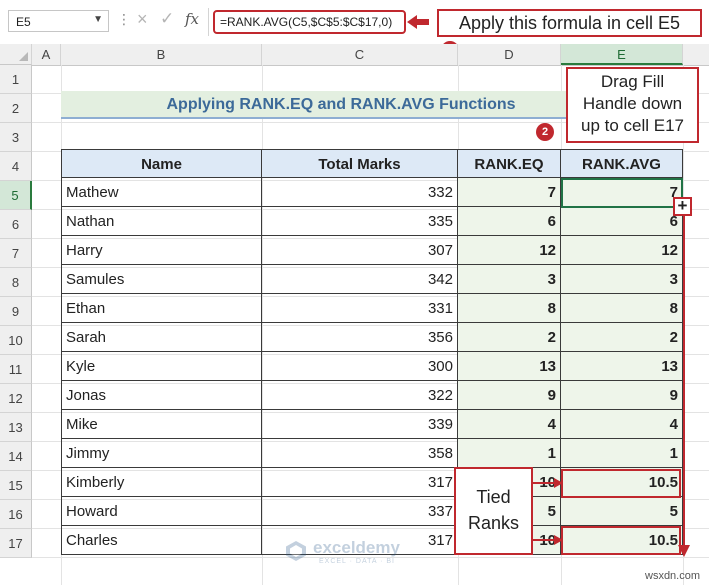  Describe the element at coordinates (124, 19) in the screenshot. I see `more-dots-icon: ⋮` at that location.